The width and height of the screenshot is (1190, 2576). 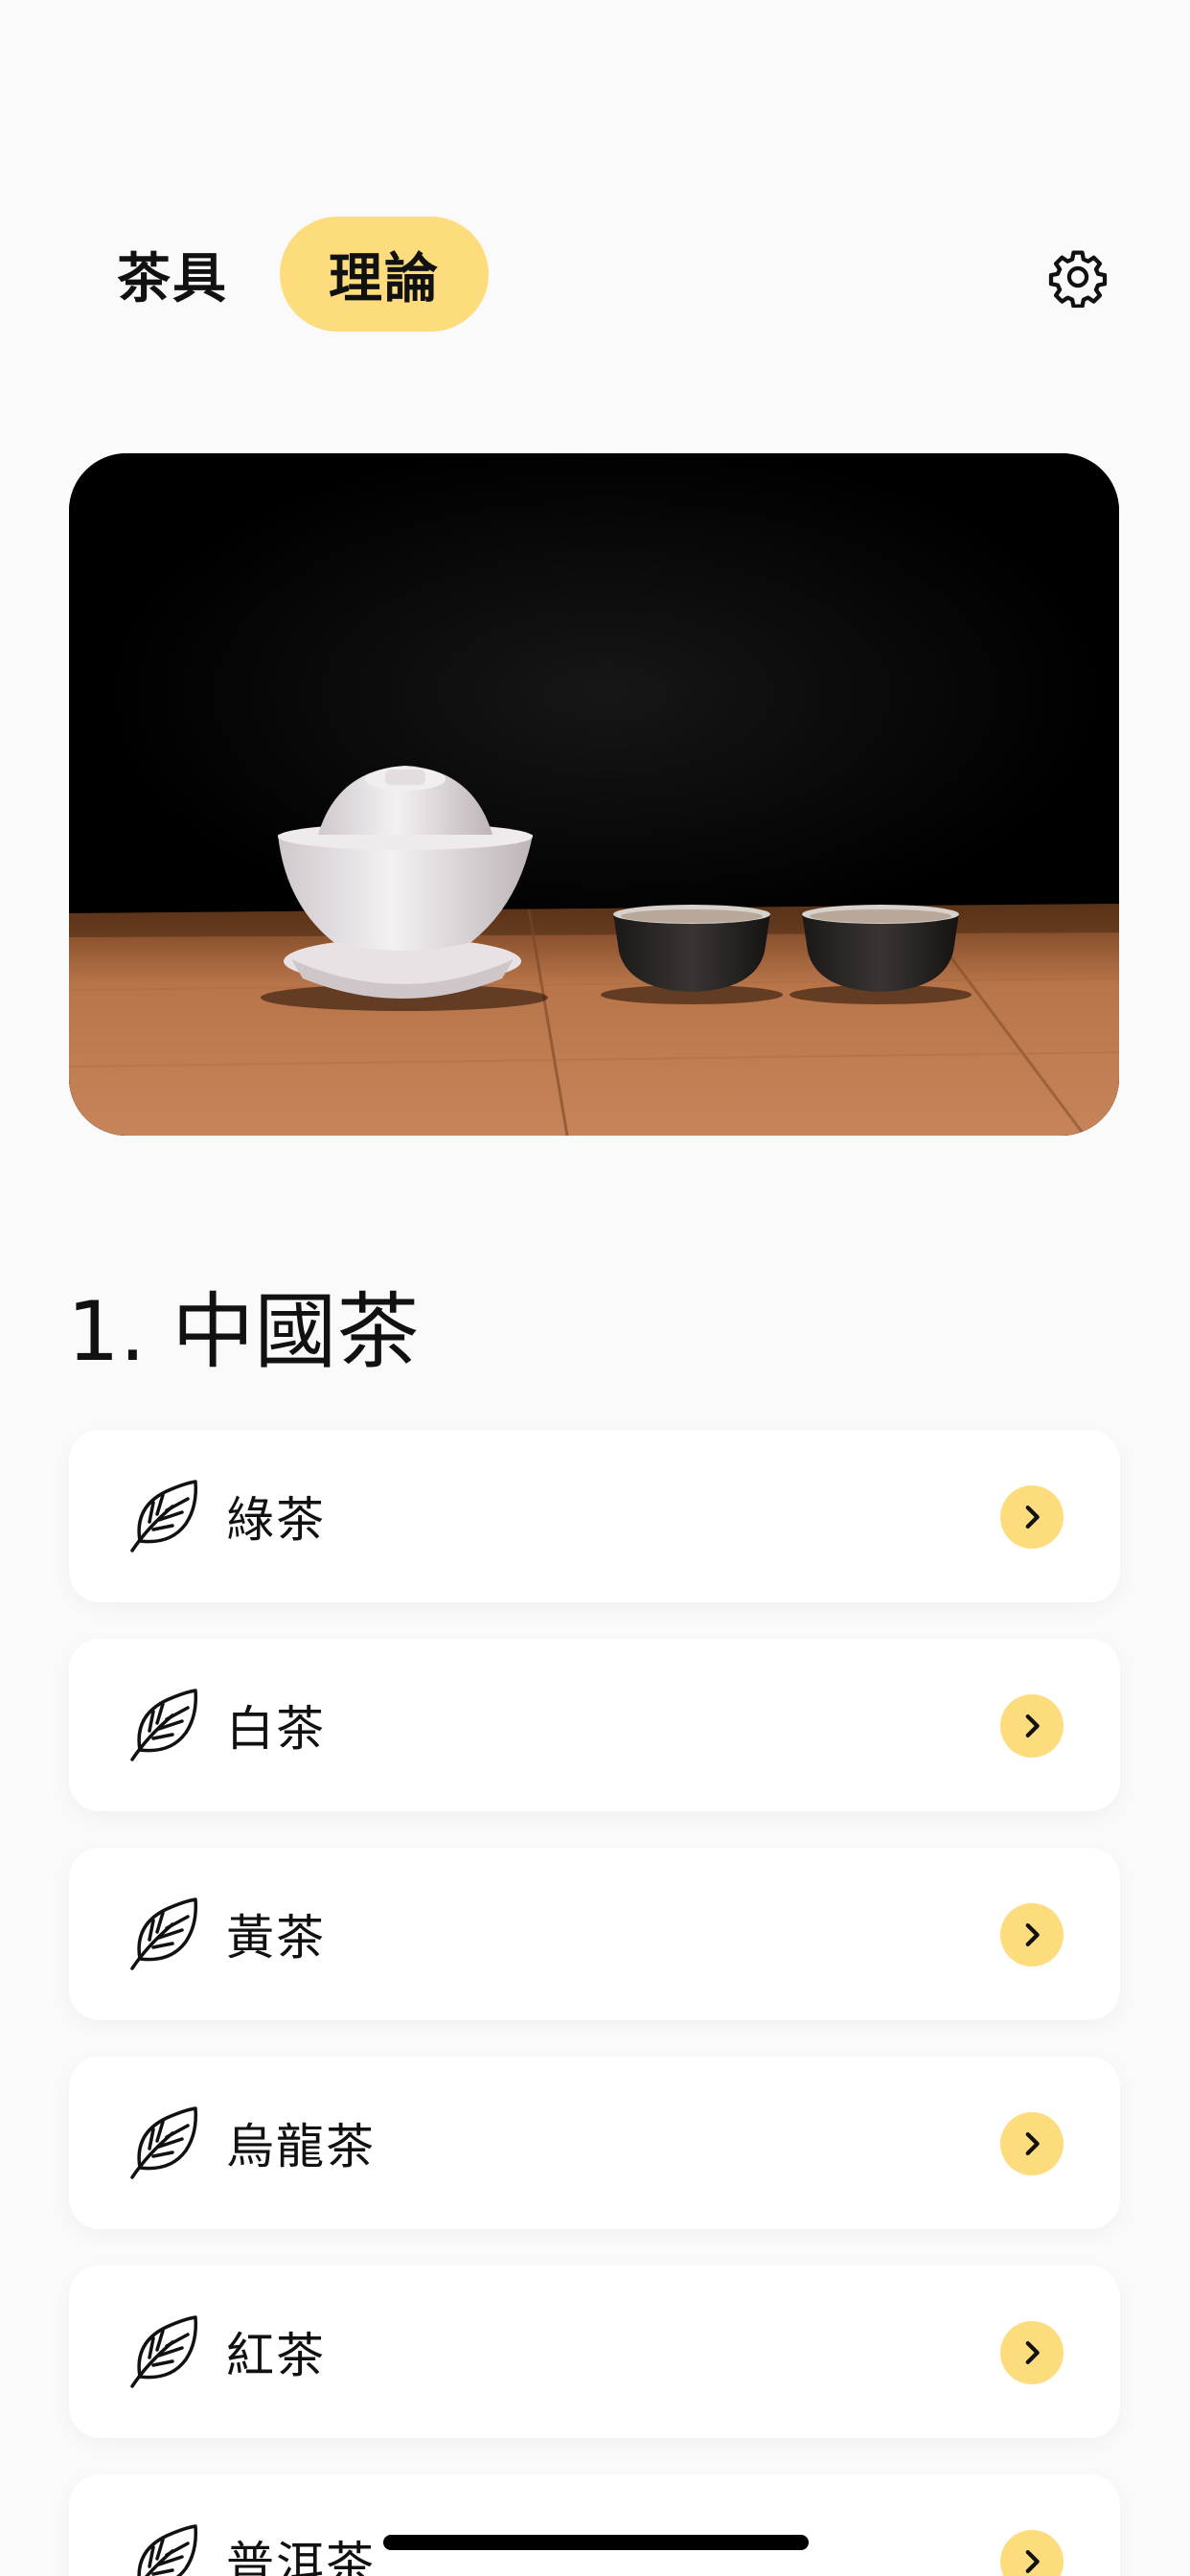 I want to click on gear-icon, so click(x=1078, y=279).